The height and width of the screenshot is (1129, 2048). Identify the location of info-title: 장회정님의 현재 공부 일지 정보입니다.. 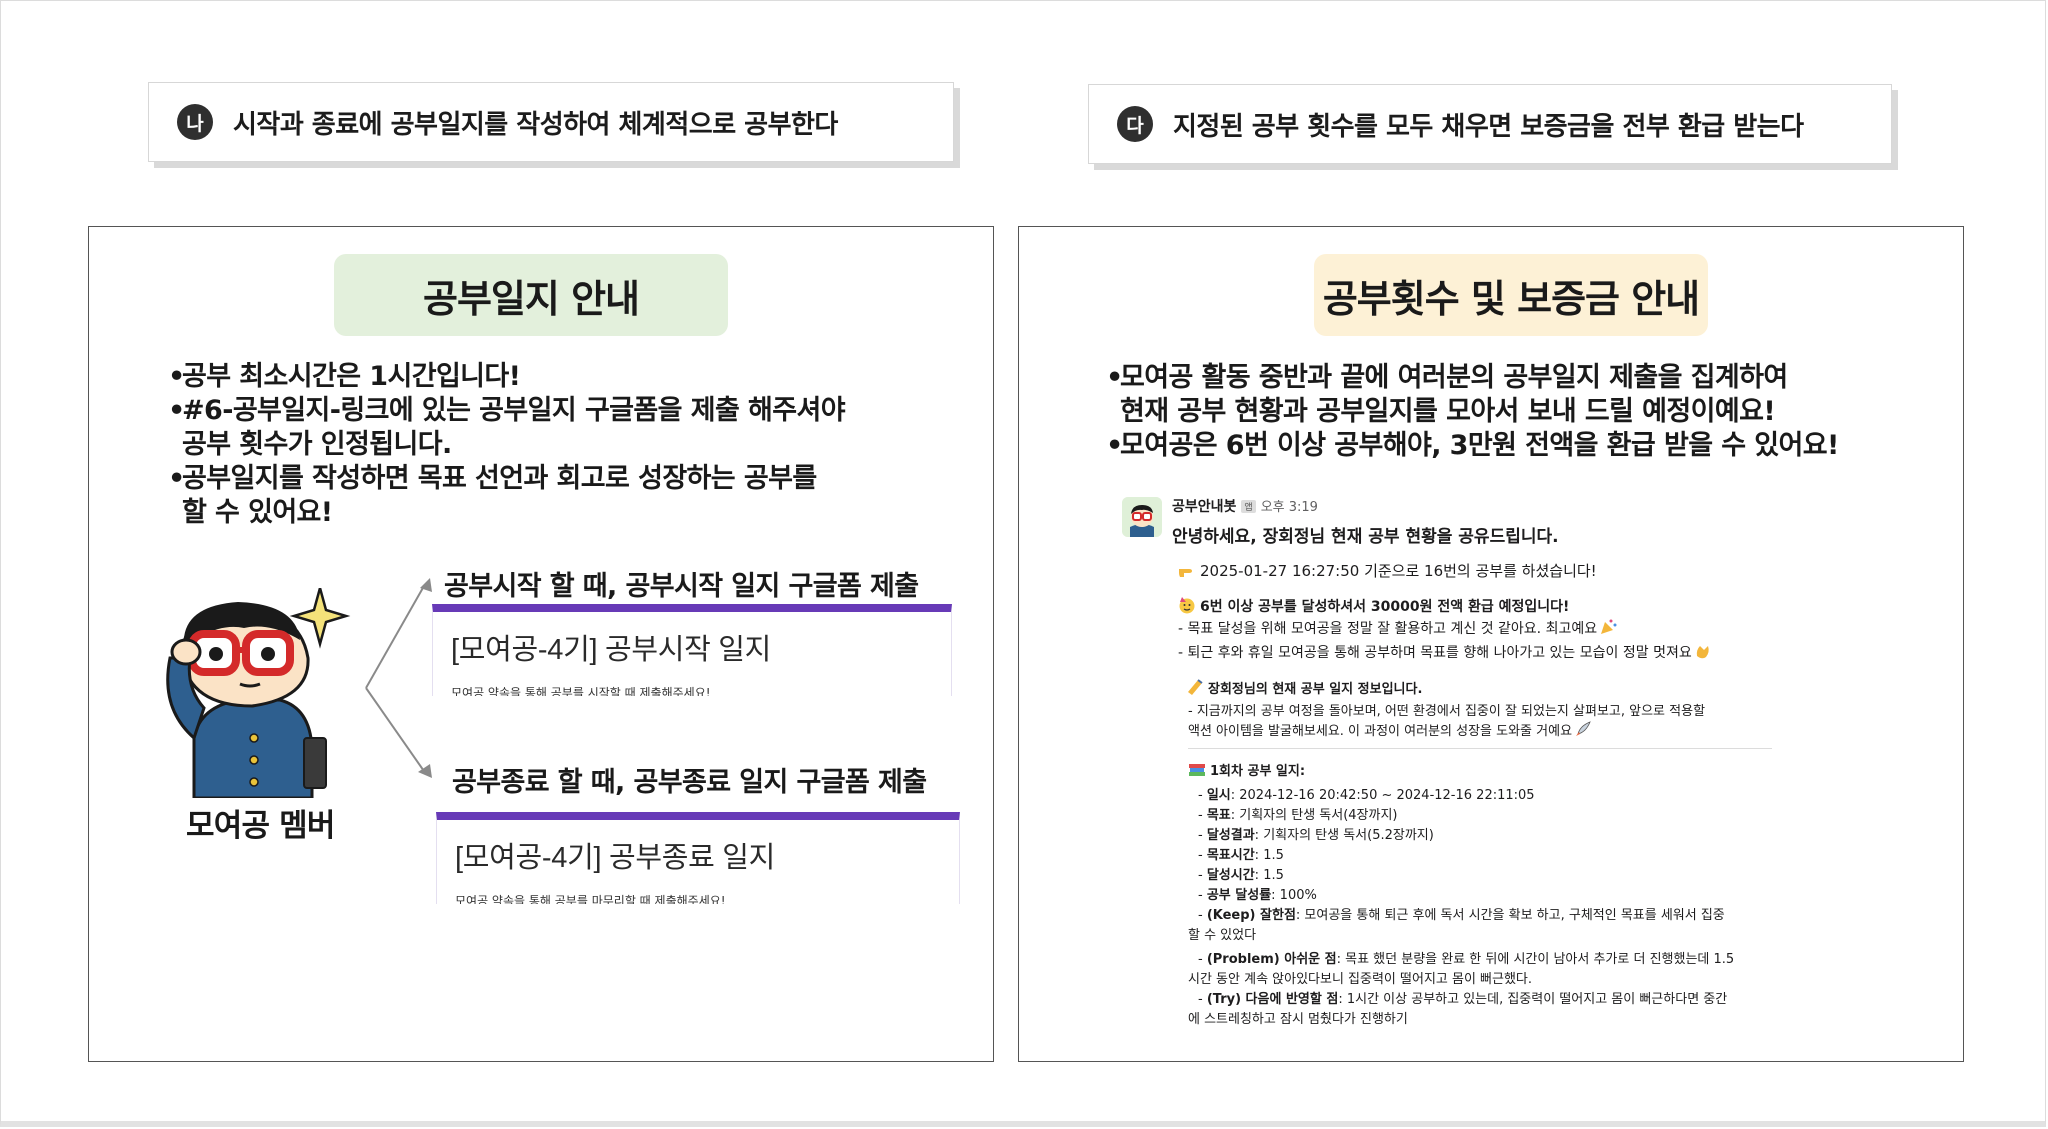
(1304, 687).